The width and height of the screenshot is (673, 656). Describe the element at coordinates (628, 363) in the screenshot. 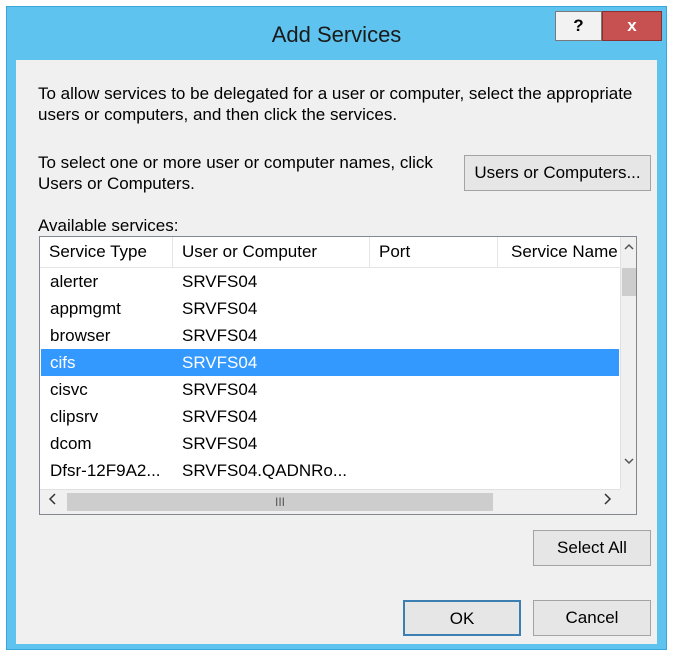

I see `vertical-scrollbar` at that location.